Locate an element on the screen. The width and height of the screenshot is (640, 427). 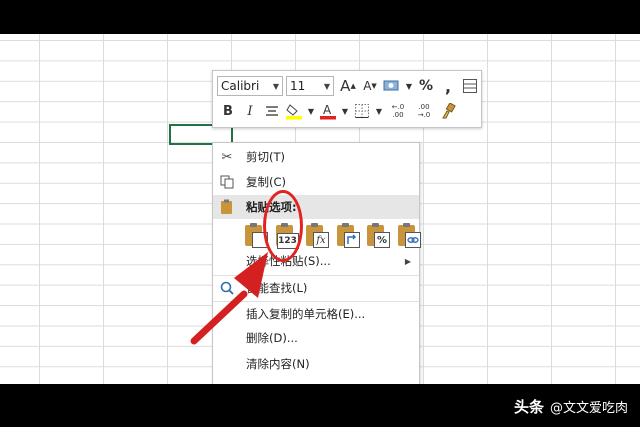
paintbrush-icon is located at coordinates (449, 111).